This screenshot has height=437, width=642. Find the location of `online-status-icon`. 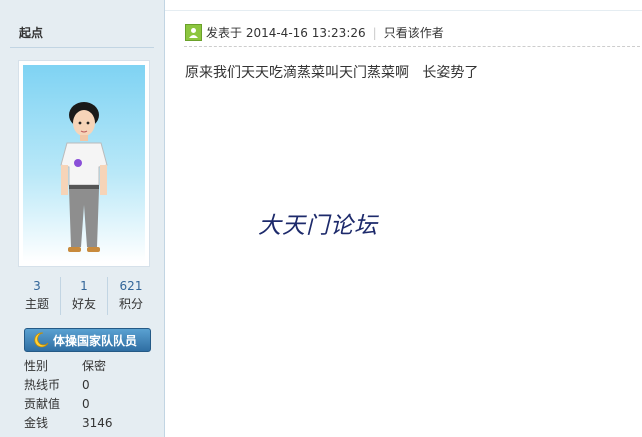

online-status-icon is located at coordinates (193, 32).